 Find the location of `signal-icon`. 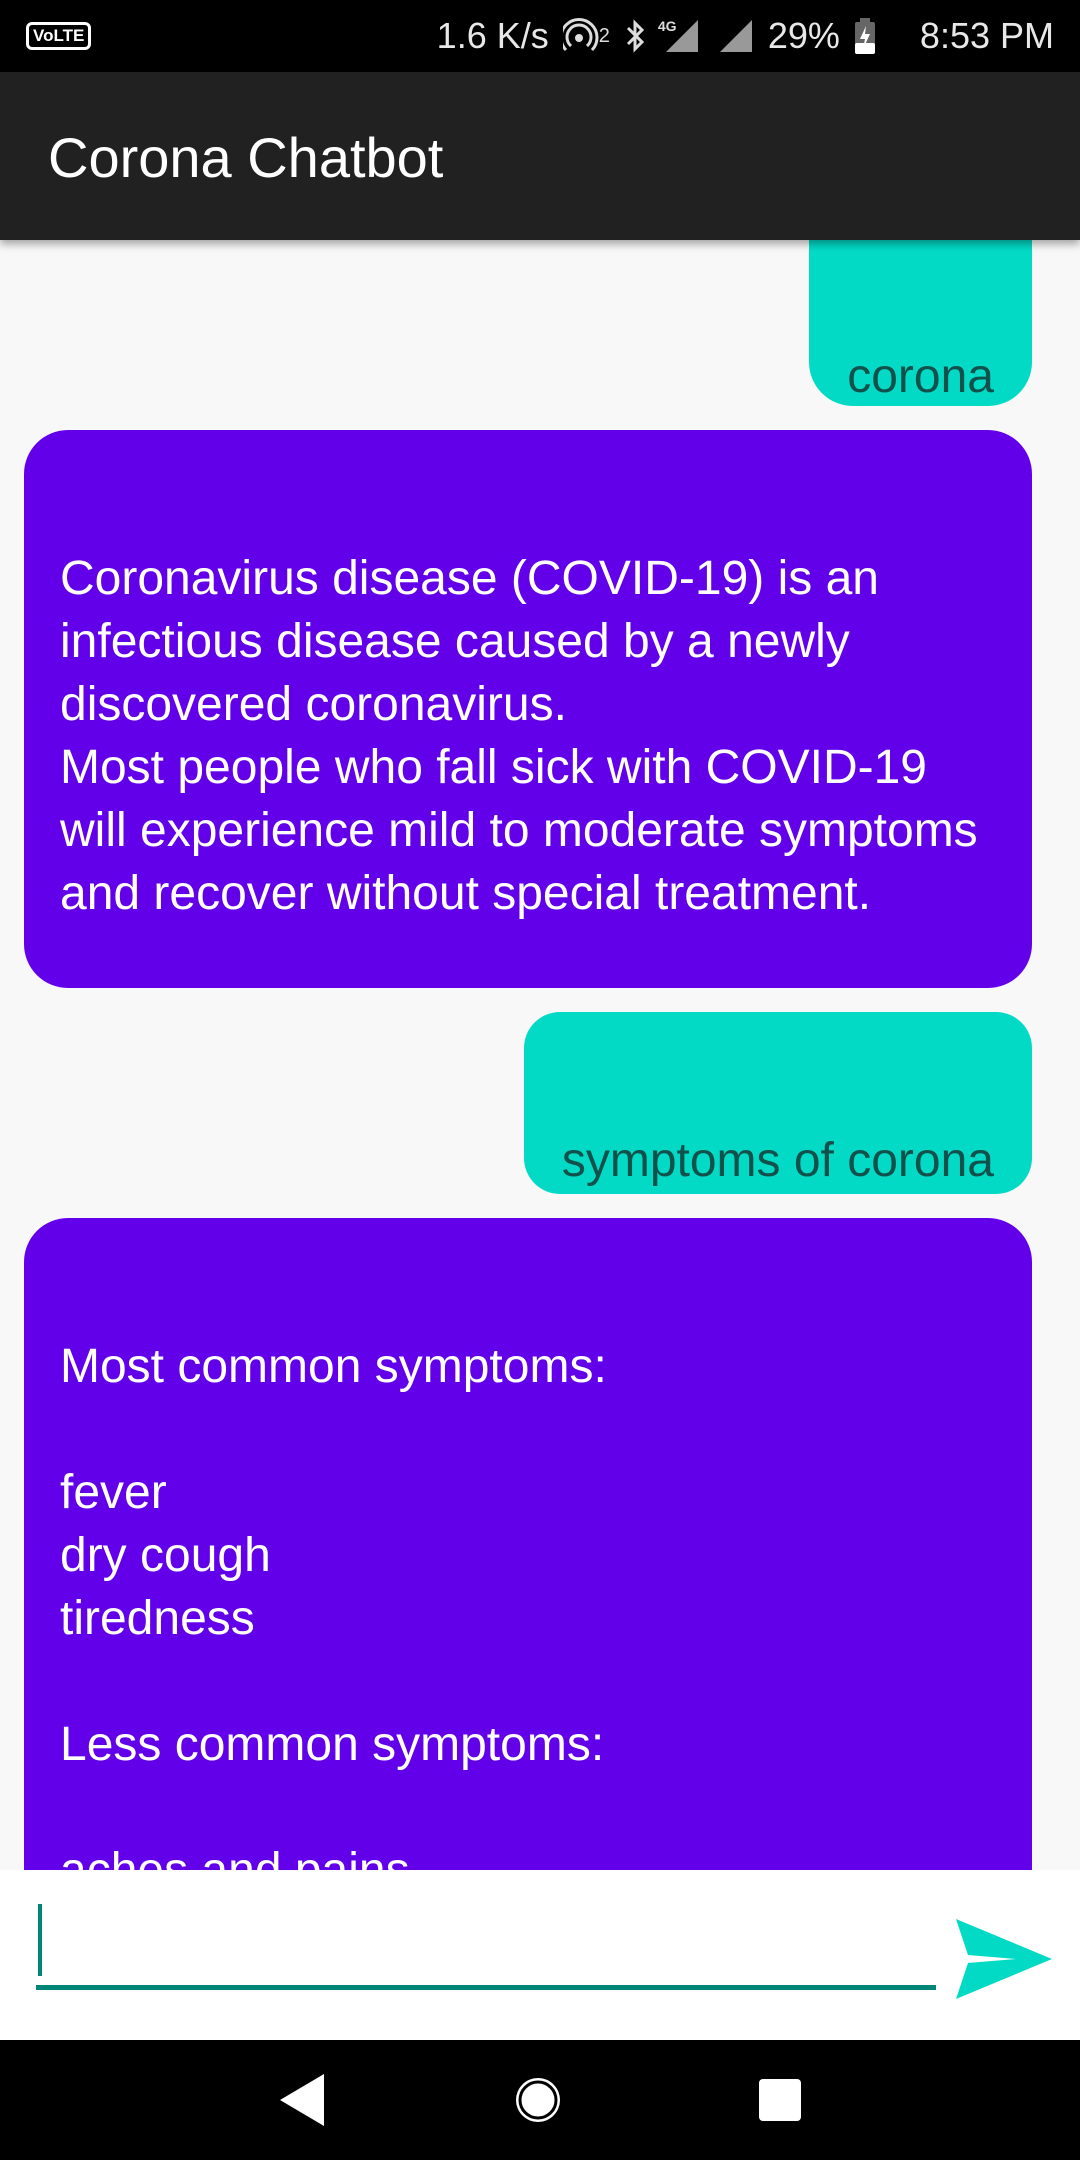

signal-icon is located at coordinates (734, 36).